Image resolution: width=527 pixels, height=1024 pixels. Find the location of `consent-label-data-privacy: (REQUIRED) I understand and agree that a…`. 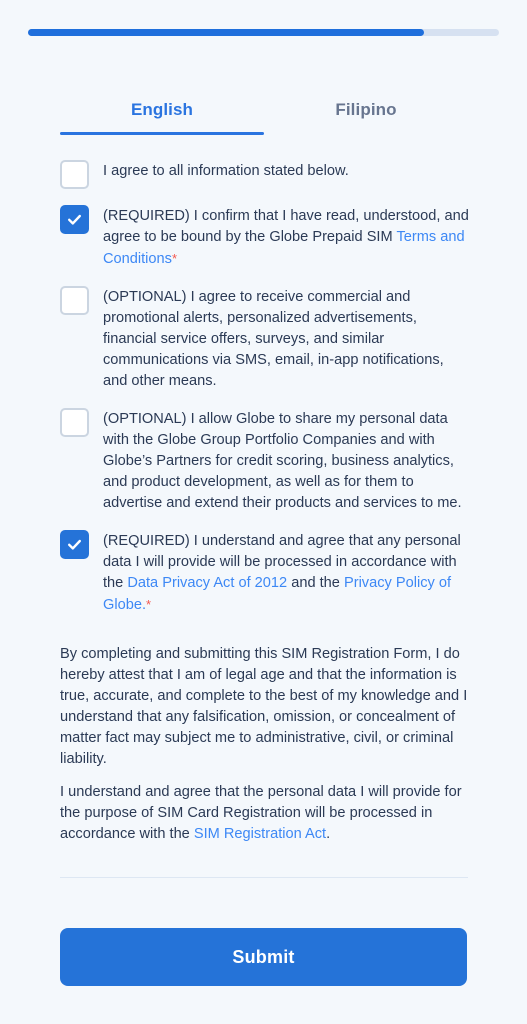

consent-label-data-privacy: (REQUIRED) I understand and agree that a… is located at coordinates (286, 572).